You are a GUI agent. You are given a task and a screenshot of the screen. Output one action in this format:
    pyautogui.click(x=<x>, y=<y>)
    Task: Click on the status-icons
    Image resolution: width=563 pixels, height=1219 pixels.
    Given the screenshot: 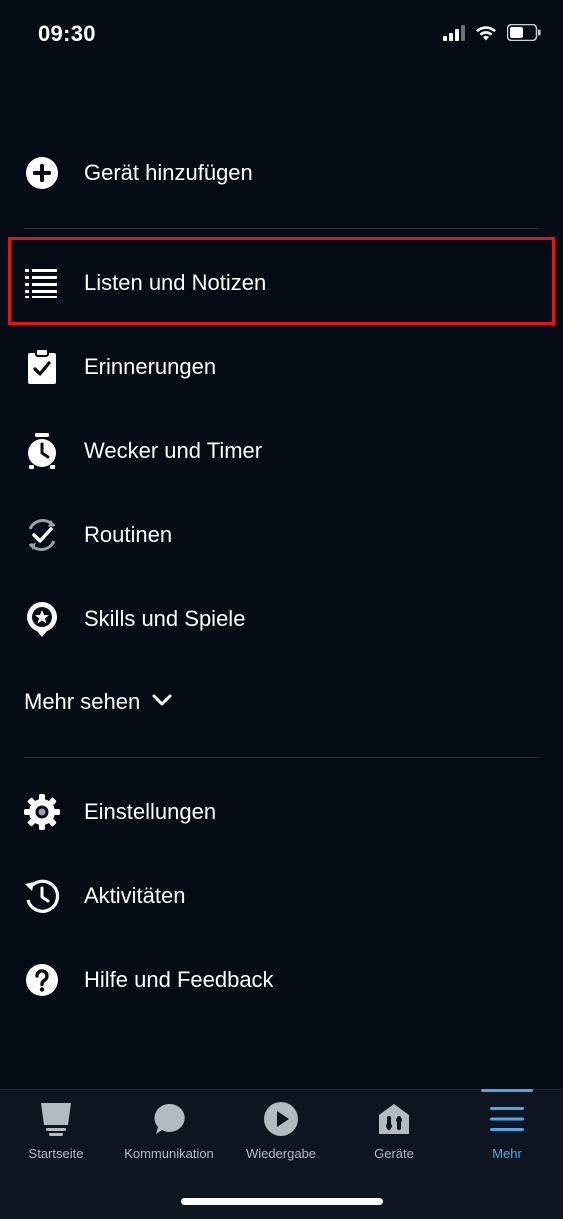 What is the action you would take?
    pyautogui.click(x=492, y=34)
    